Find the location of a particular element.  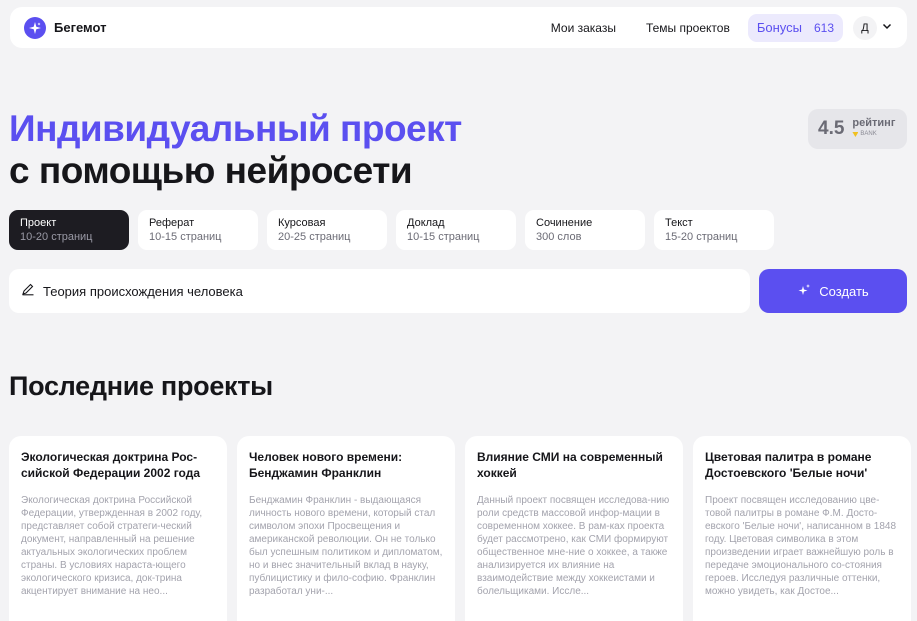

rating-label: рейтинг is located at coordinates (874, 123).